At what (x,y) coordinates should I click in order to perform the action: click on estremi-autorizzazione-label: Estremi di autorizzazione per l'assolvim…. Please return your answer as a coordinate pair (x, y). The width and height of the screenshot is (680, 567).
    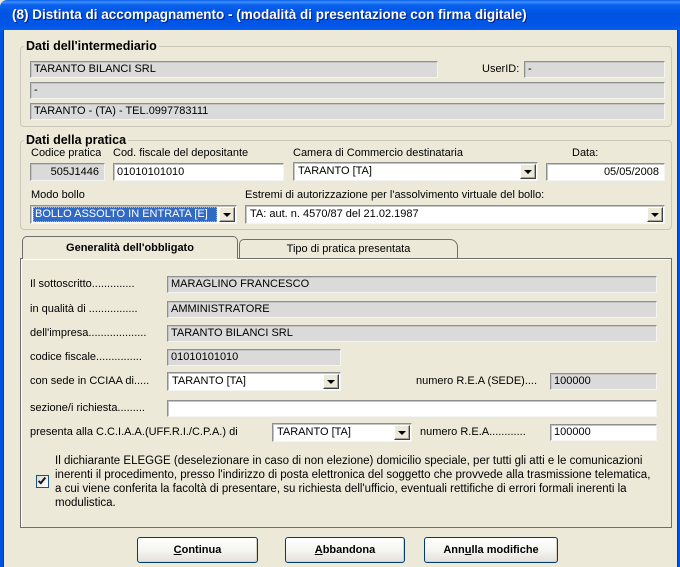
    Looking at the image, I should click on (395, 195).